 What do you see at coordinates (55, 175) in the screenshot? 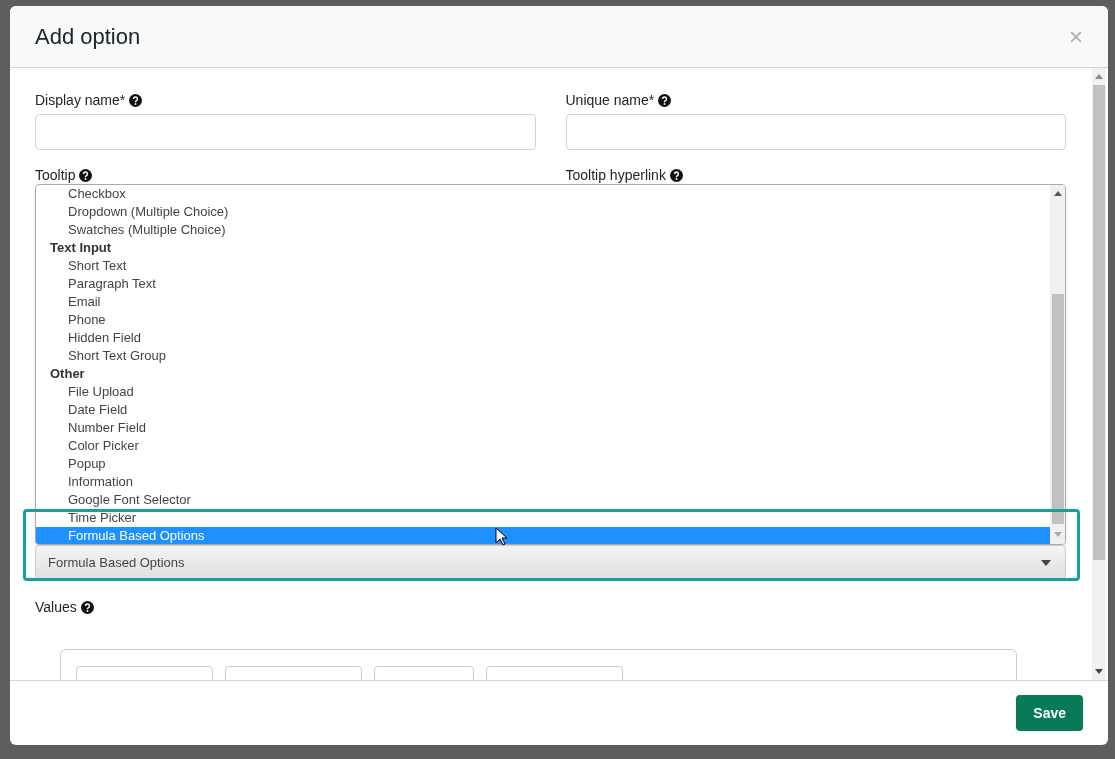
I see `field-label: Tooltip` at bounding box center [55, 175].